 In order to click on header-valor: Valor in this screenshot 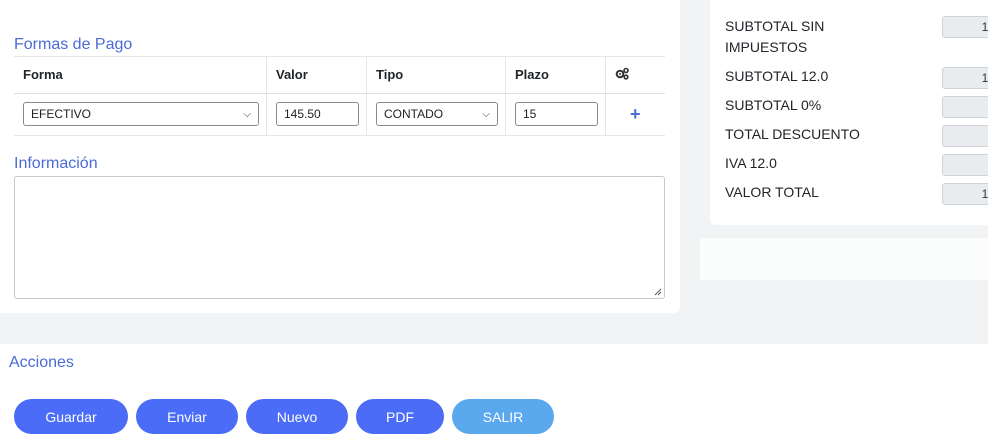, I will do `click(292, 74)`.